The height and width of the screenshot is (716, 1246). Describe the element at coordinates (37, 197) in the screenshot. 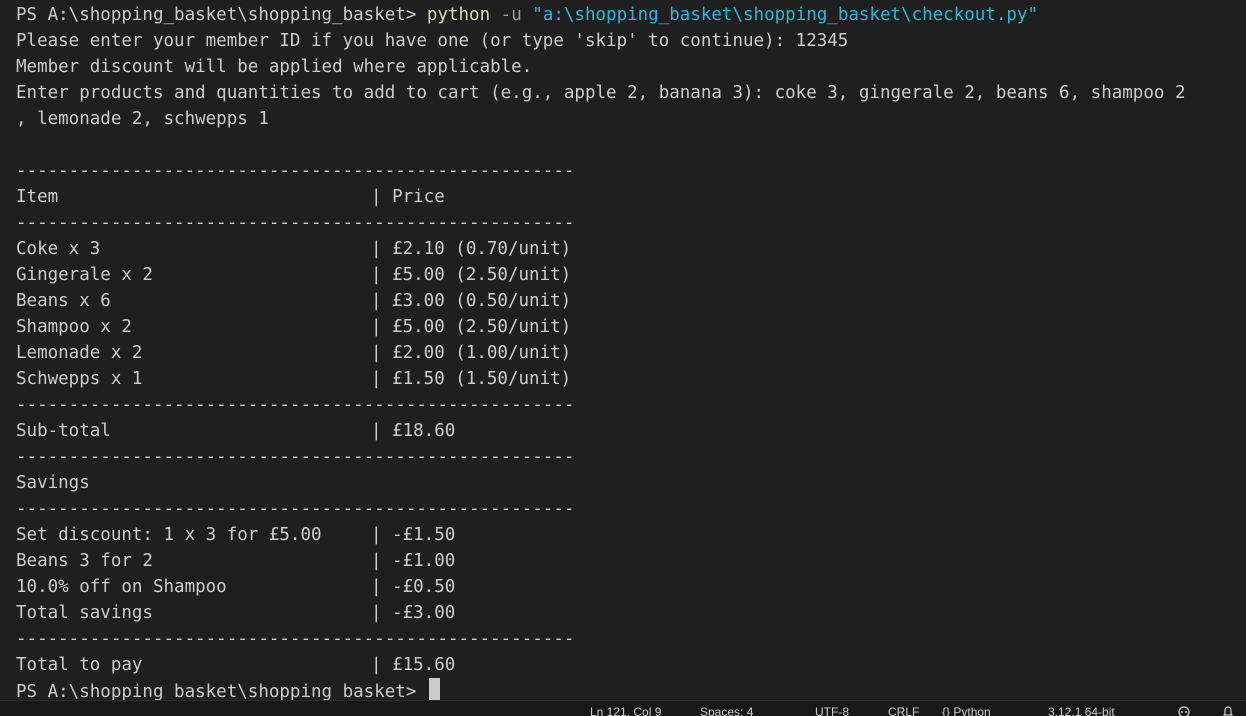

I see `header-row-label: Item` at that location.